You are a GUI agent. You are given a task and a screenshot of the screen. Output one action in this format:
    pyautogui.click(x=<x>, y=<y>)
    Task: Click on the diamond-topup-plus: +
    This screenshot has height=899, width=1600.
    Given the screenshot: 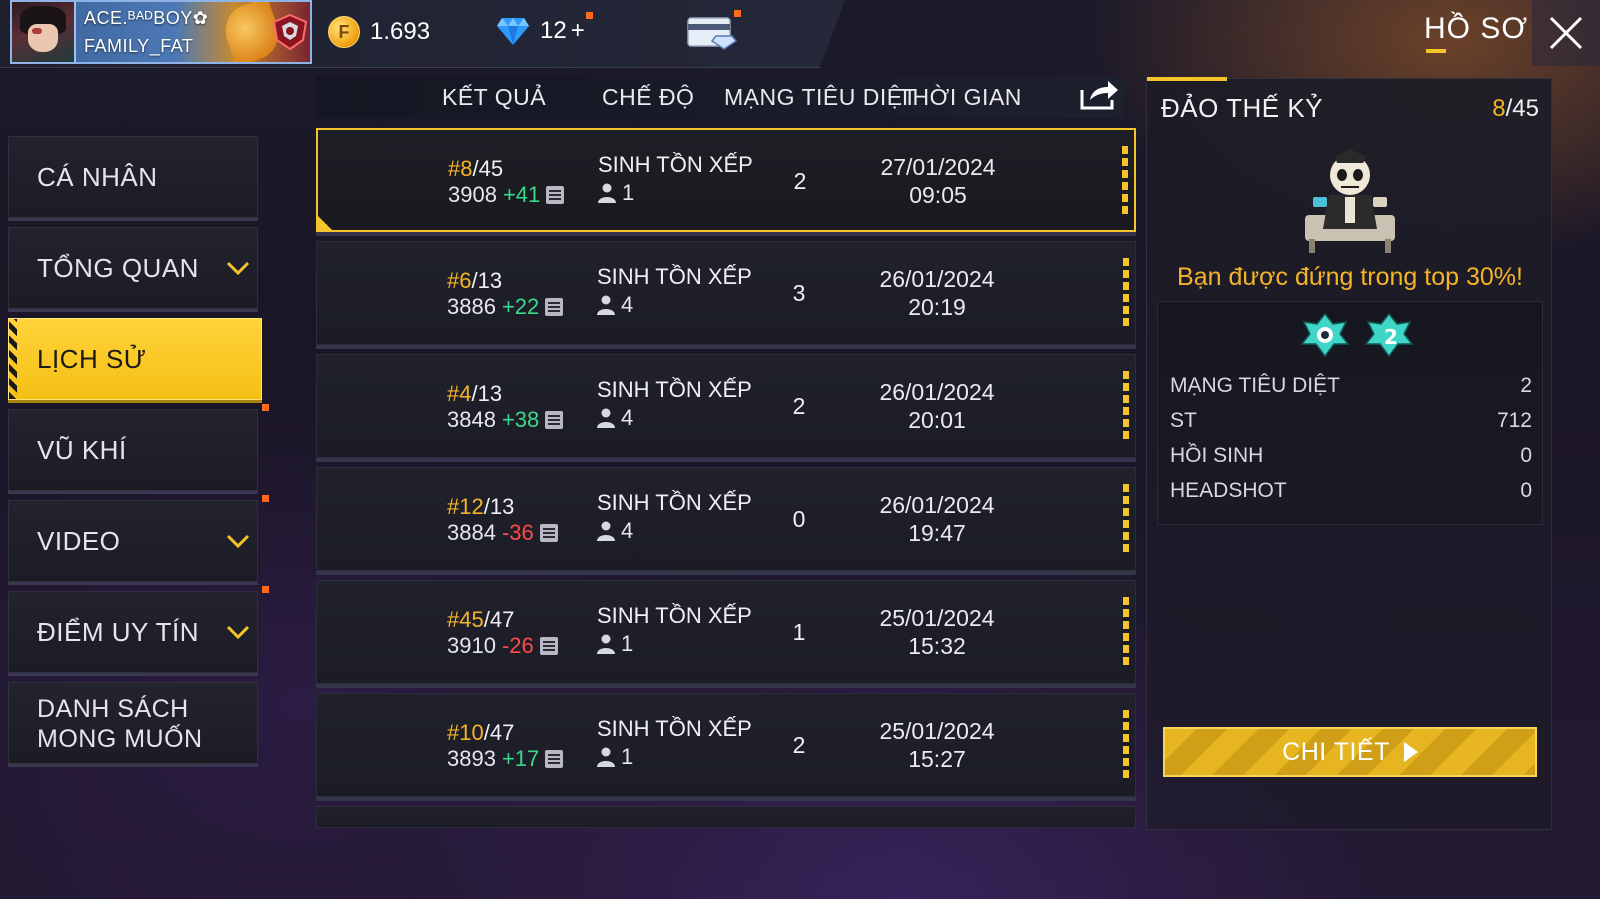 What is the action you would take?
    pyautogui.click(x=578, y=31)
    